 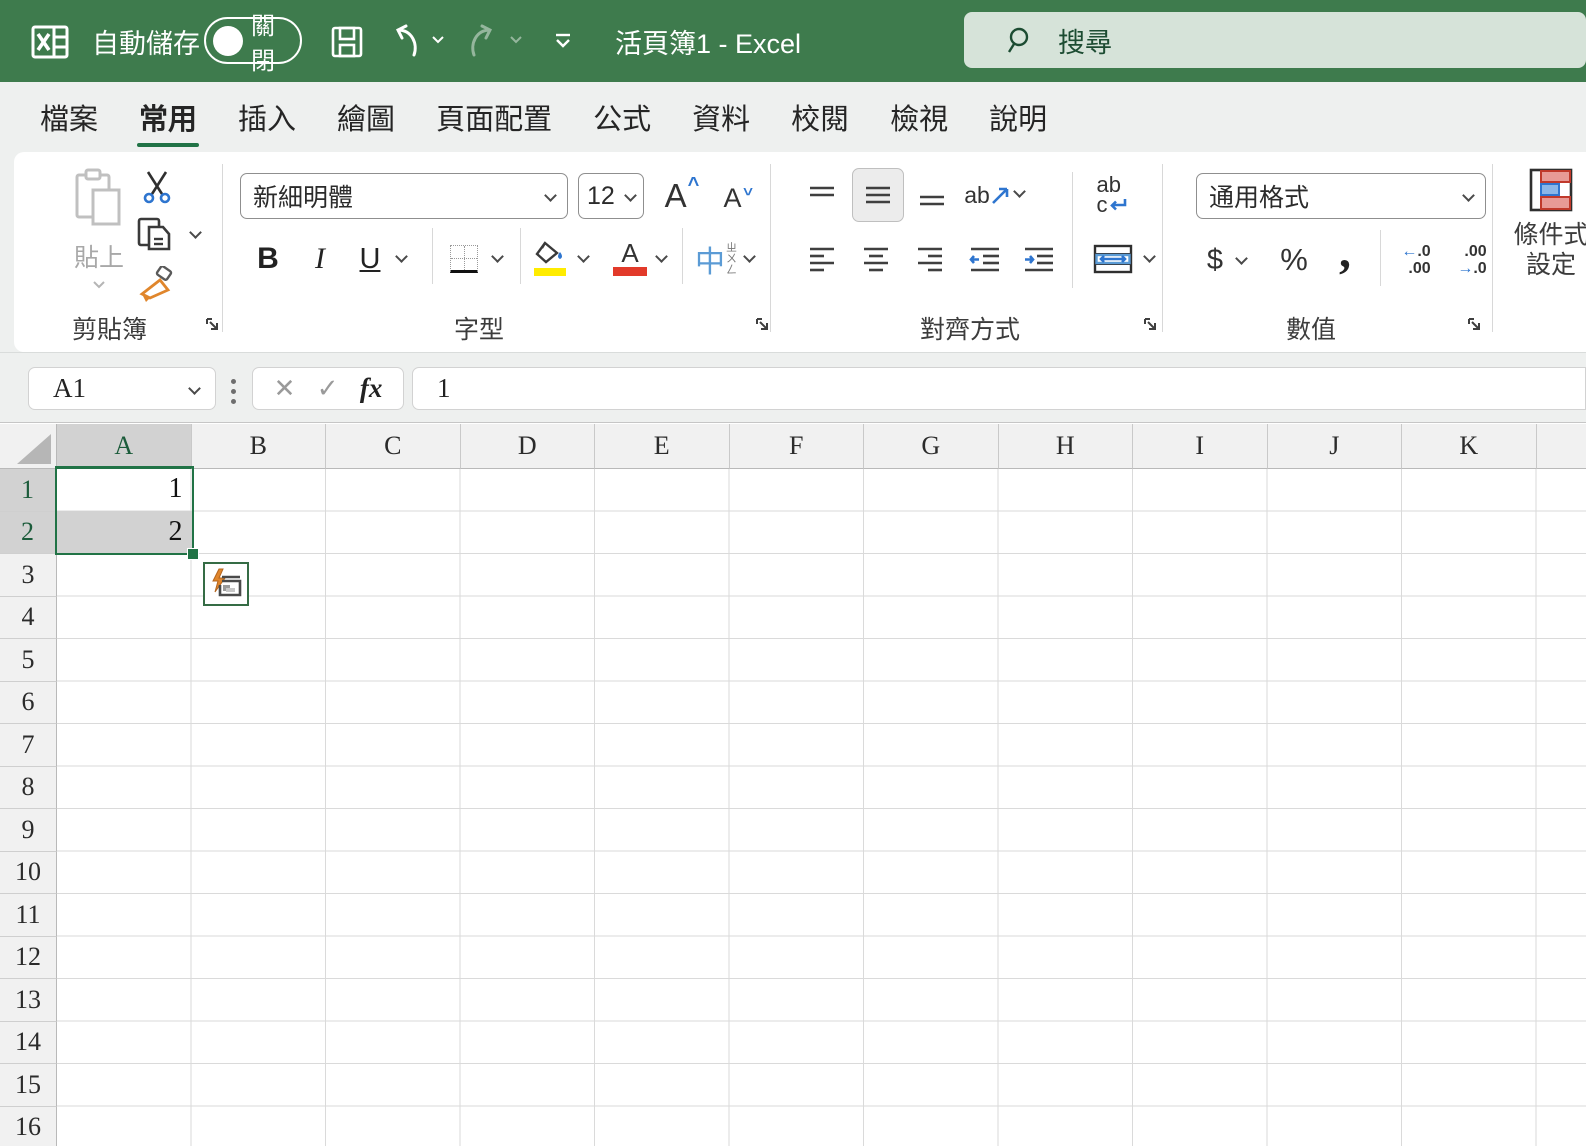 I want to click on ribbon-tab: 檢視, so click(x=919, y=117).